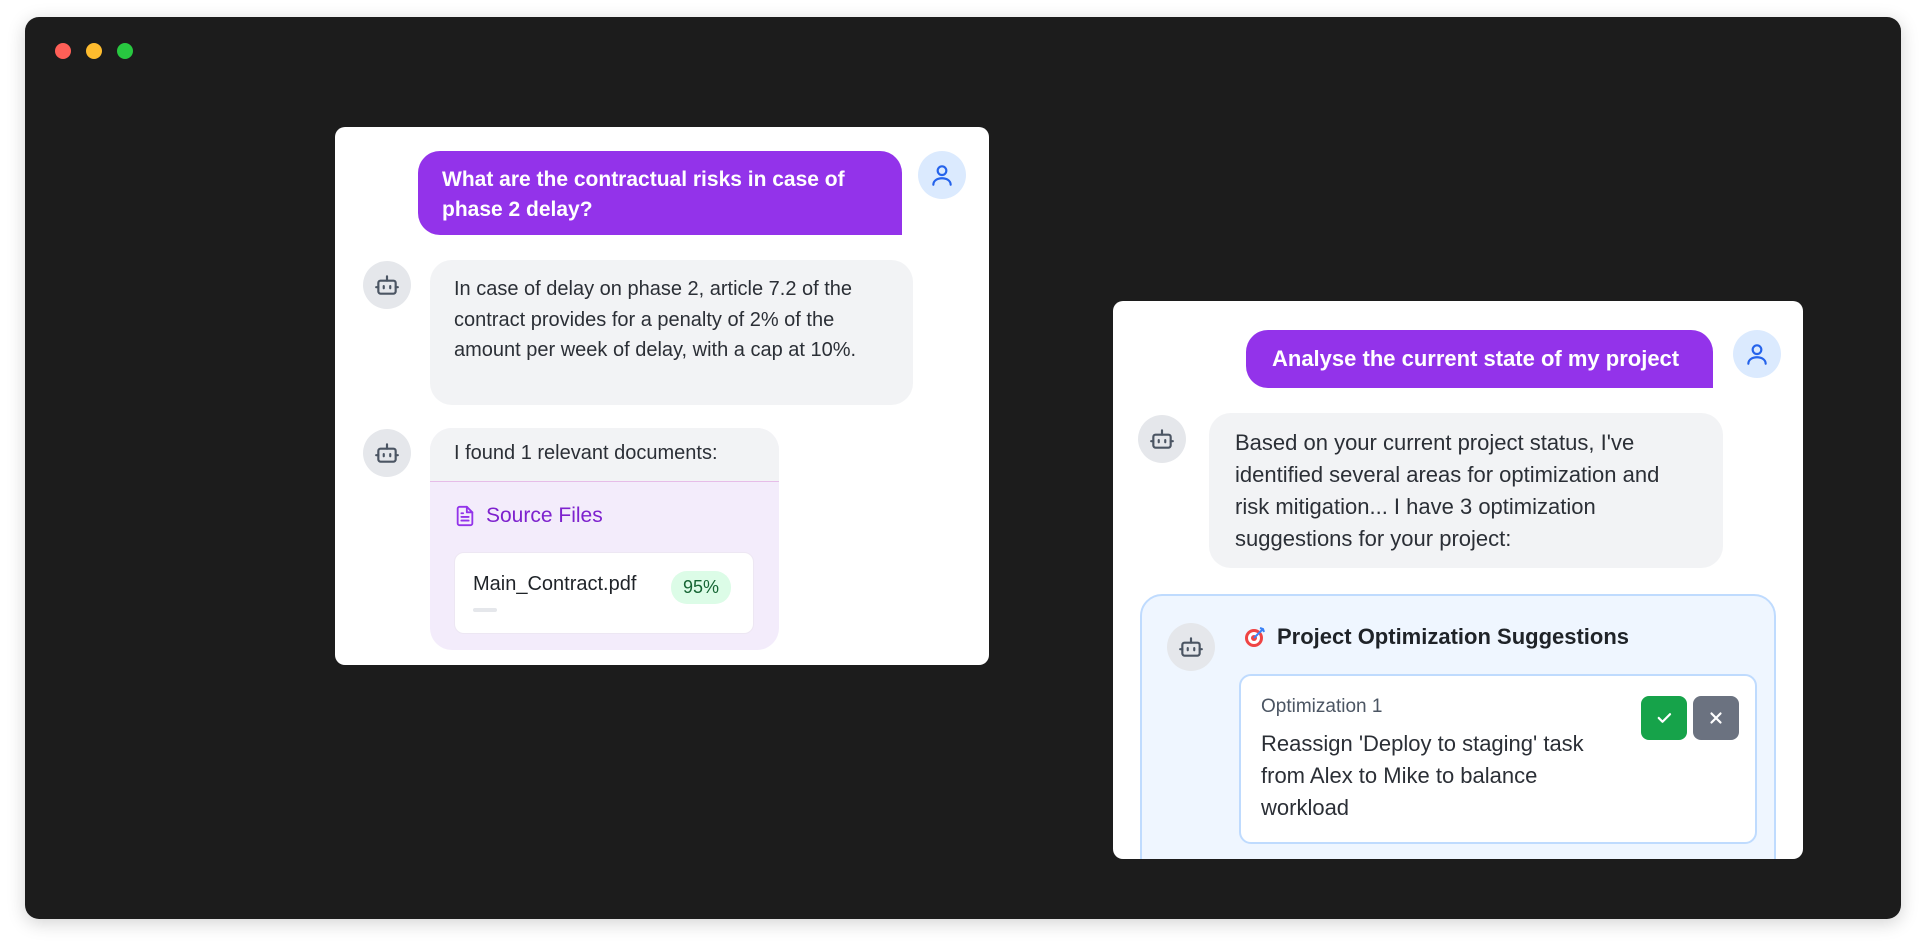 The image size is (1926, 952). Describe the element at coordinates (1322, 706) in the screenshot. I see `optimization-label: Optimization 1` at that location.